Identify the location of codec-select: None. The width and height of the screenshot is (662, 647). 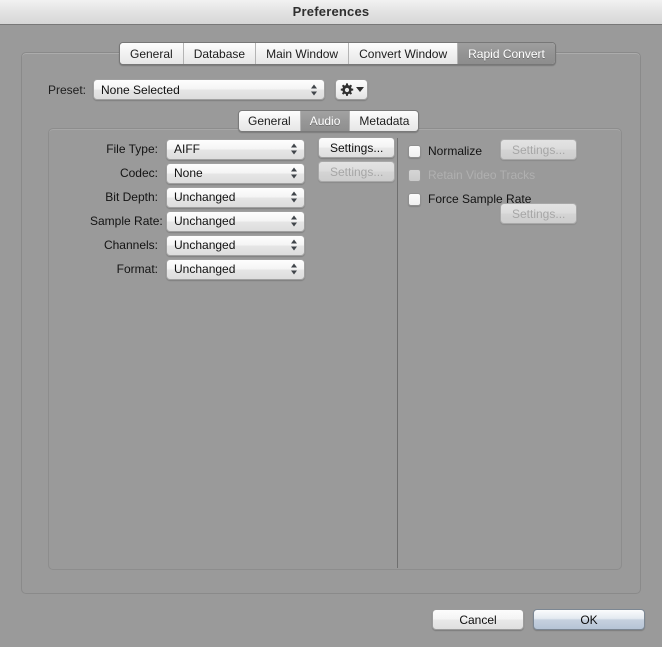
(235, 173).